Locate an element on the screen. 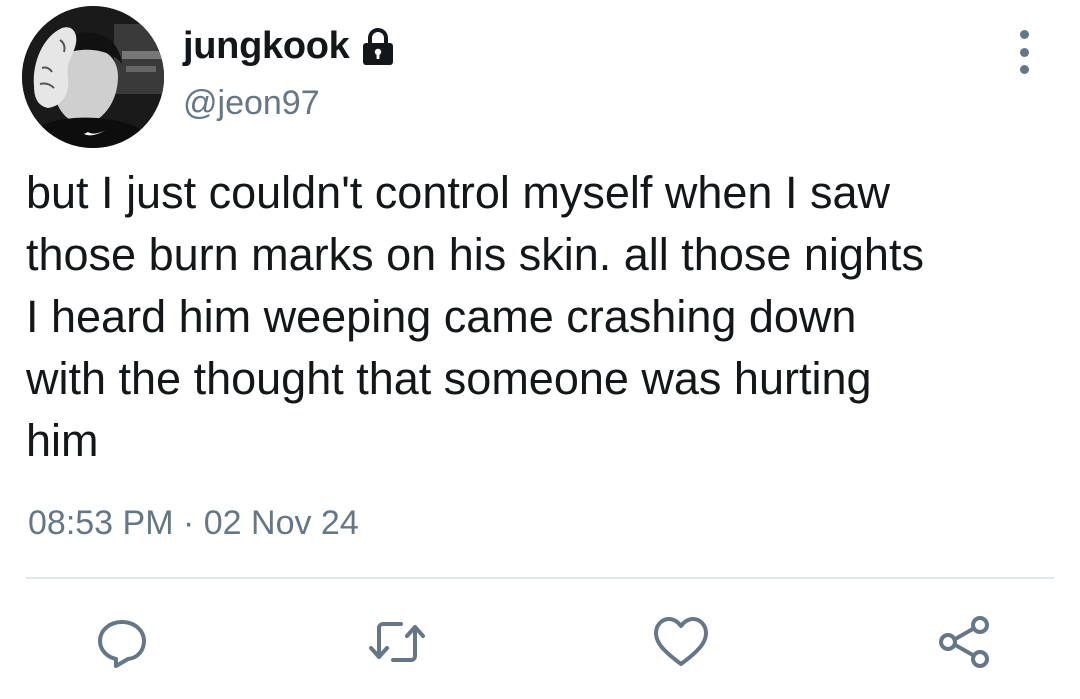 The image size is (1080, 699). avatar is located at coordinates (93, 77).